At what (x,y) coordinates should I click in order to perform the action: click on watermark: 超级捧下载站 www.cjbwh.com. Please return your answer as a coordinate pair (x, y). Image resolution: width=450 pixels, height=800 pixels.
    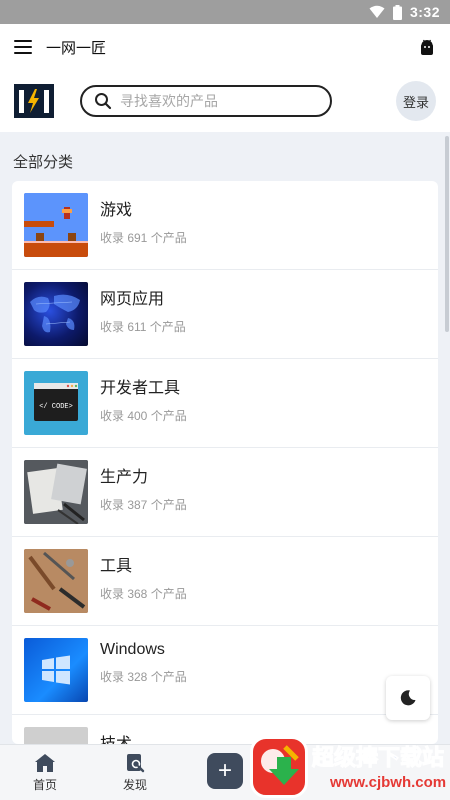
    Looking at the image, I should click on (349, 767).